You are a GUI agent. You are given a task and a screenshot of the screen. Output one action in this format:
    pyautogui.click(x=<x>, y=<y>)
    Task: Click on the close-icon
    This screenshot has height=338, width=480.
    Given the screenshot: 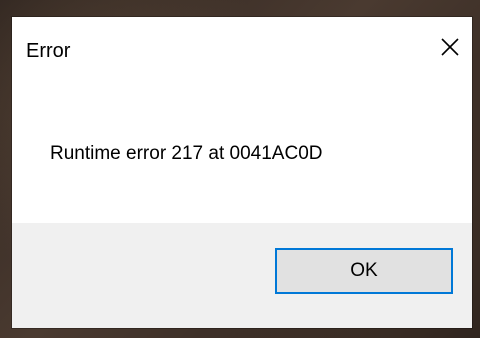 What is the action you would take?
    pyautogui.click(x=450, y=47)
    